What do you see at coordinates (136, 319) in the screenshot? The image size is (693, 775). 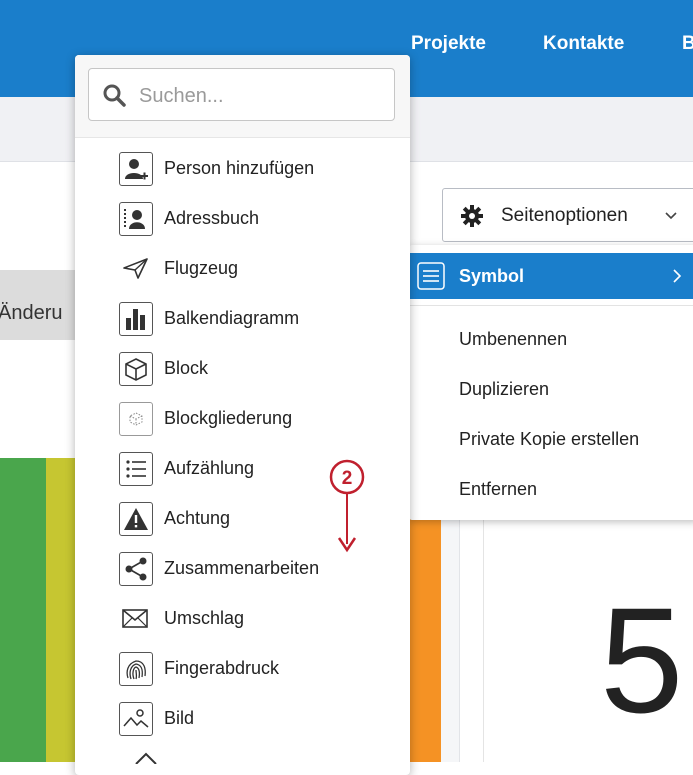 I see `bar-chart-icon` at bounding box center [136, 319].